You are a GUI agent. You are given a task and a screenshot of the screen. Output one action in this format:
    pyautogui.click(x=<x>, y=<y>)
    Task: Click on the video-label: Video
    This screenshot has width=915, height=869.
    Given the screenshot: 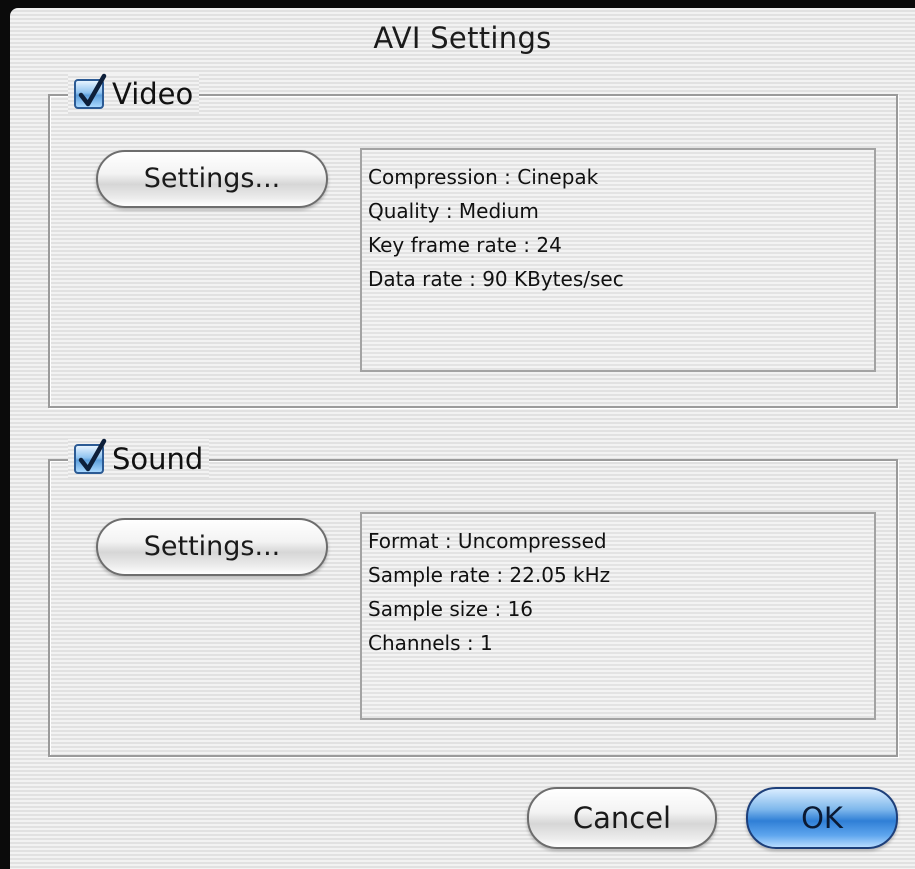 What is the action you would take?
    pyautogui.click(x=152, y=94)
    